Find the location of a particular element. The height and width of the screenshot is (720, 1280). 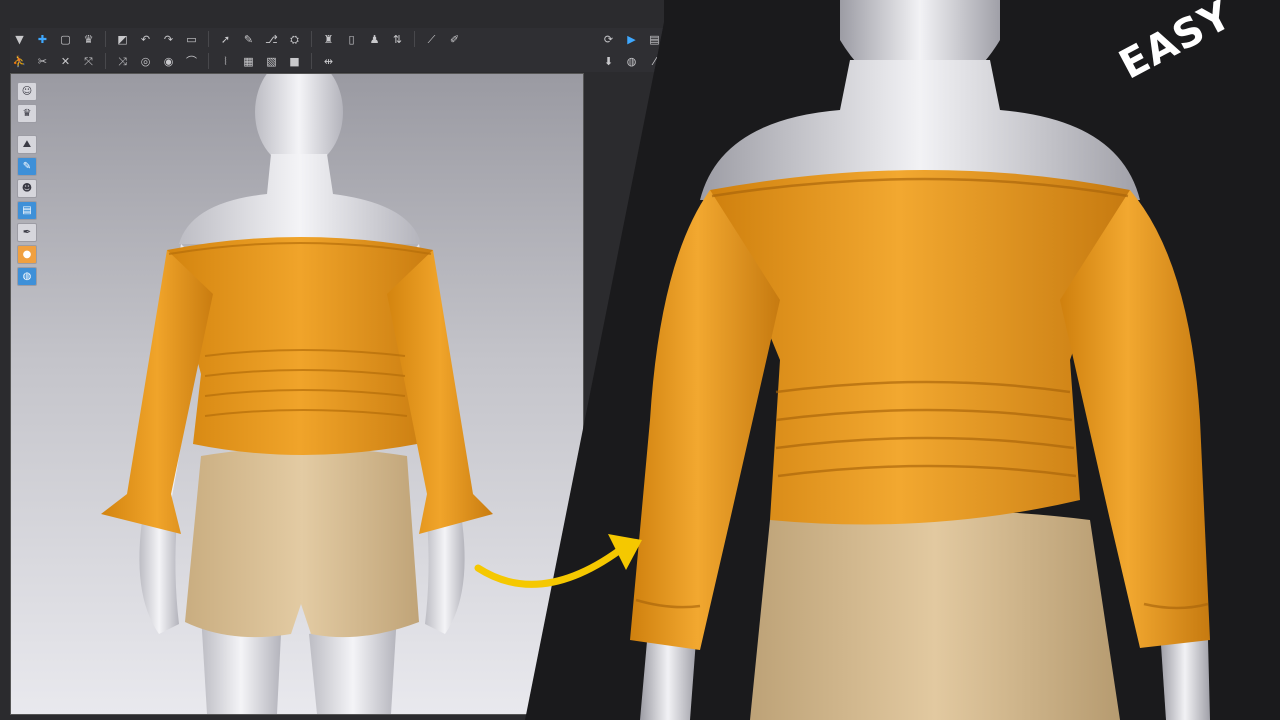

brush-tool-icon: ✎ is located at coordinates (27, 166).